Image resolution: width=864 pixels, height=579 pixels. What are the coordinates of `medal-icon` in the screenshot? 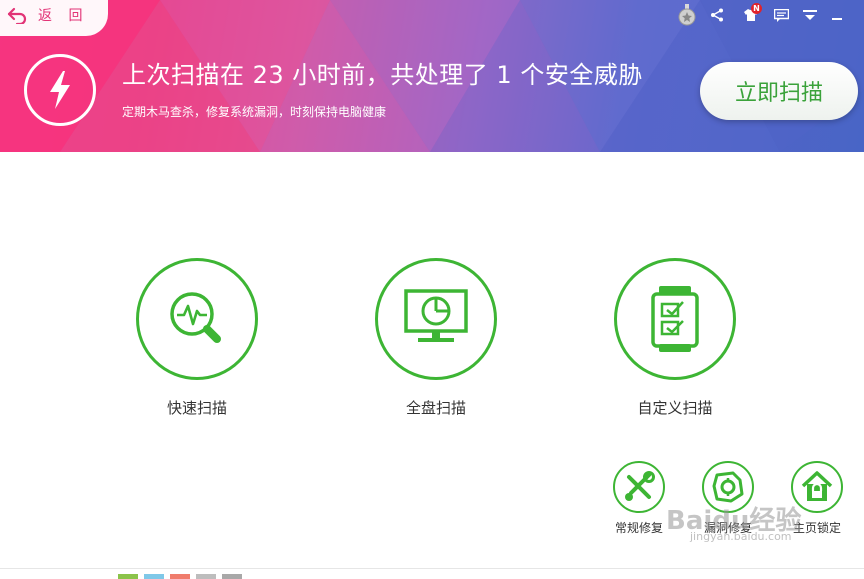 It's located at (687, 15).